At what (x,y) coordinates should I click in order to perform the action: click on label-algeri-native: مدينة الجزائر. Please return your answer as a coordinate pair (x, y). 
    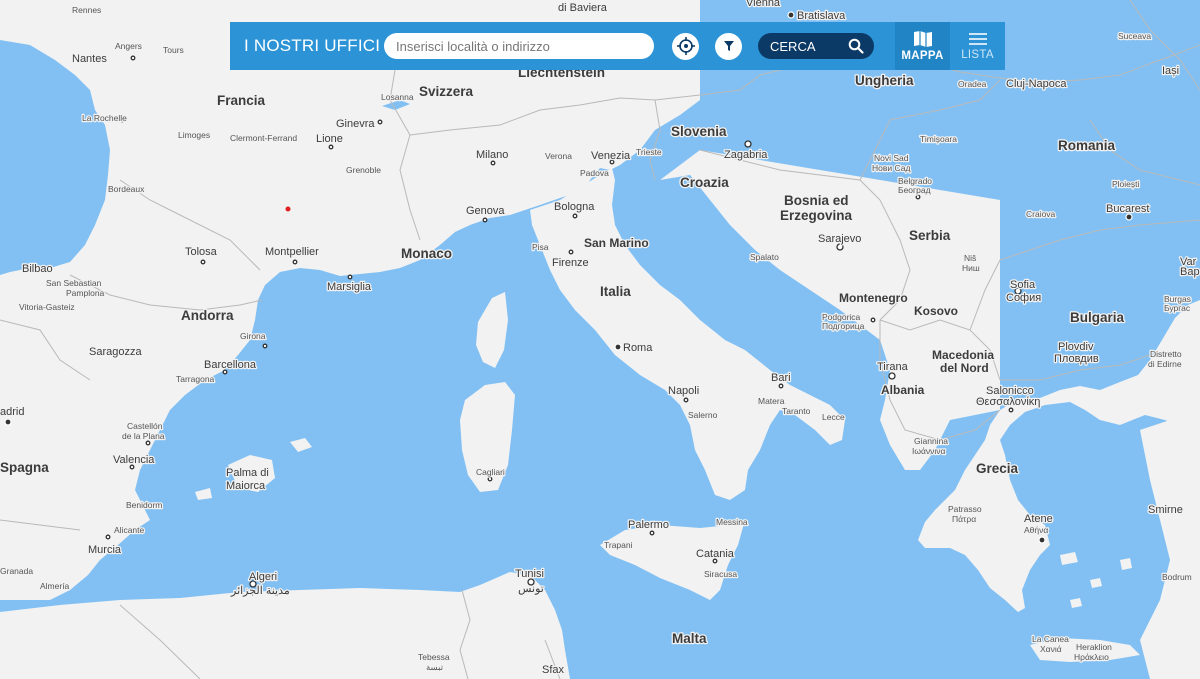
    Looking at the image, I should click on (260, 591).